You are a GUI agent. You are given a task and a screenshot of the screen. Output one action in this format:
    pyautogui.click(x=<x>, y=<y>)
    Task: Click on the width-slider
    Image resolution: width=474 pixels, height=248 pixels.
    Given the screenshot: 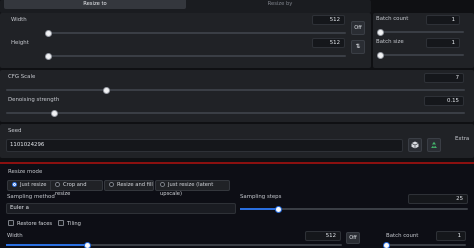 What is the action you would take?
    pyautogui.click(x=195, y=33)
    